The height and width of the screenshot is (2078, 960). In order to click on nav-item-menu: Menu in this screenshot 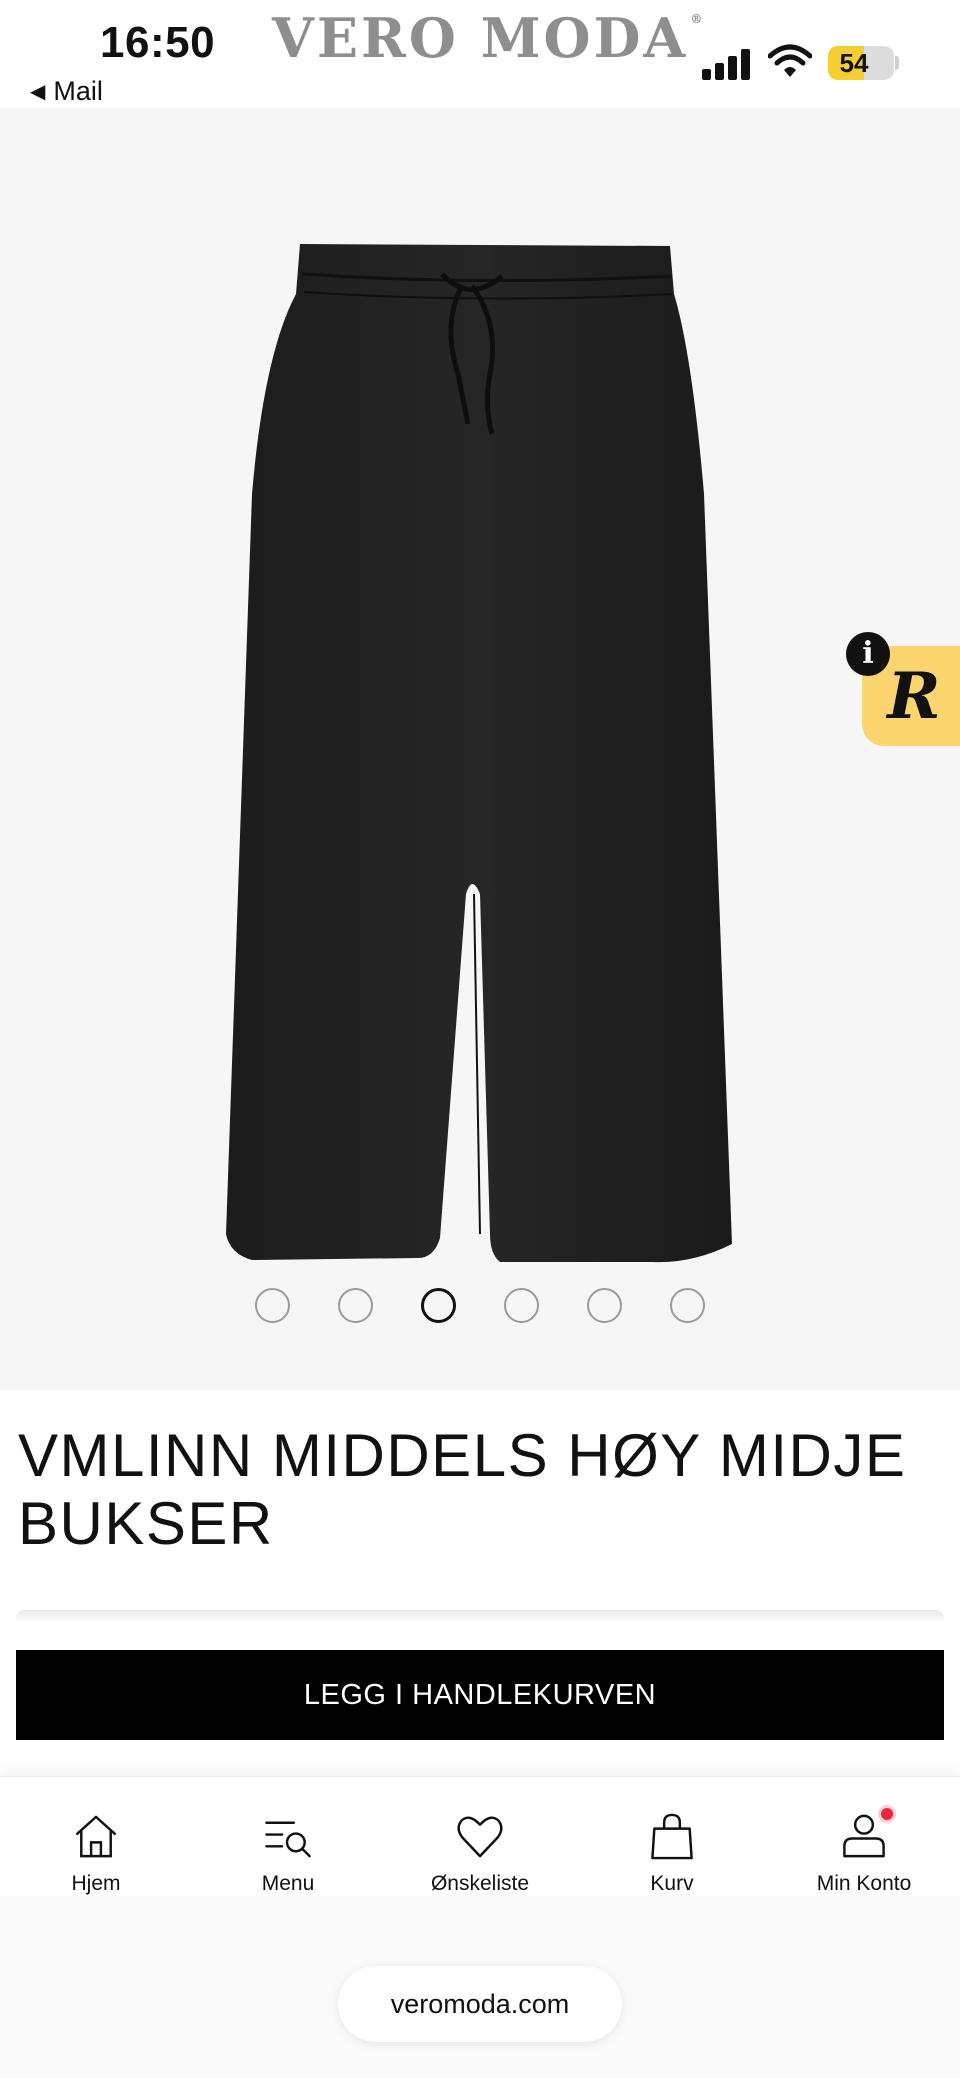, I will do `click(288, 1836)`.